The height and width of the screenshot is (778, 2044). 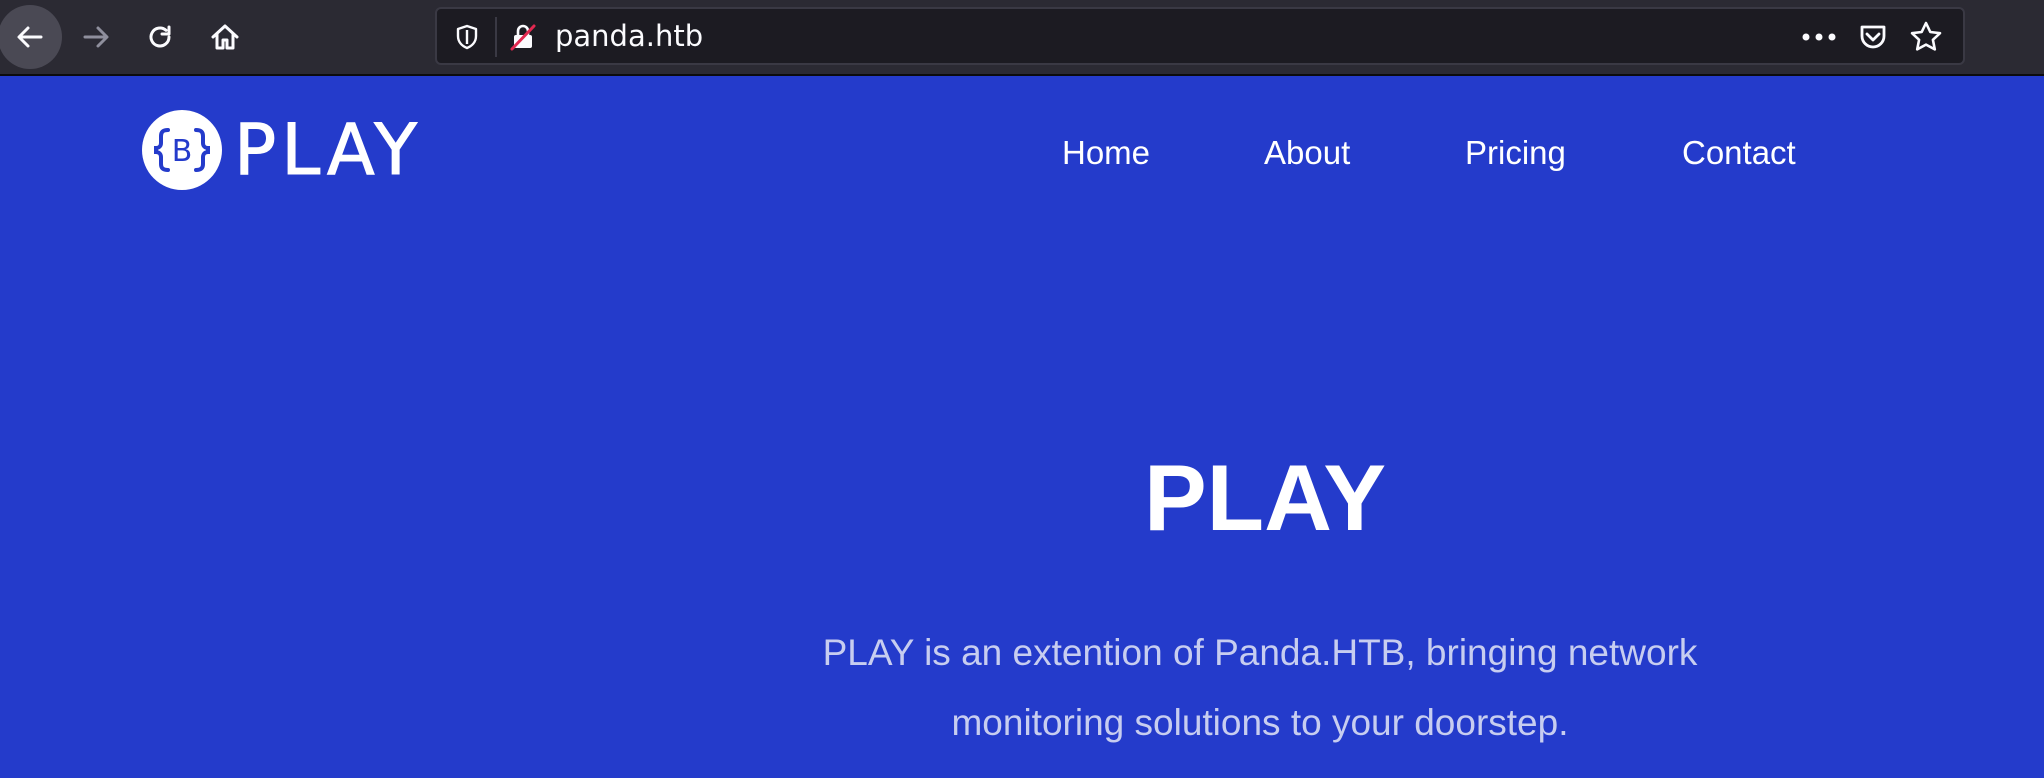 I want to click on bookmark-button, so click(x=1926, y=37).